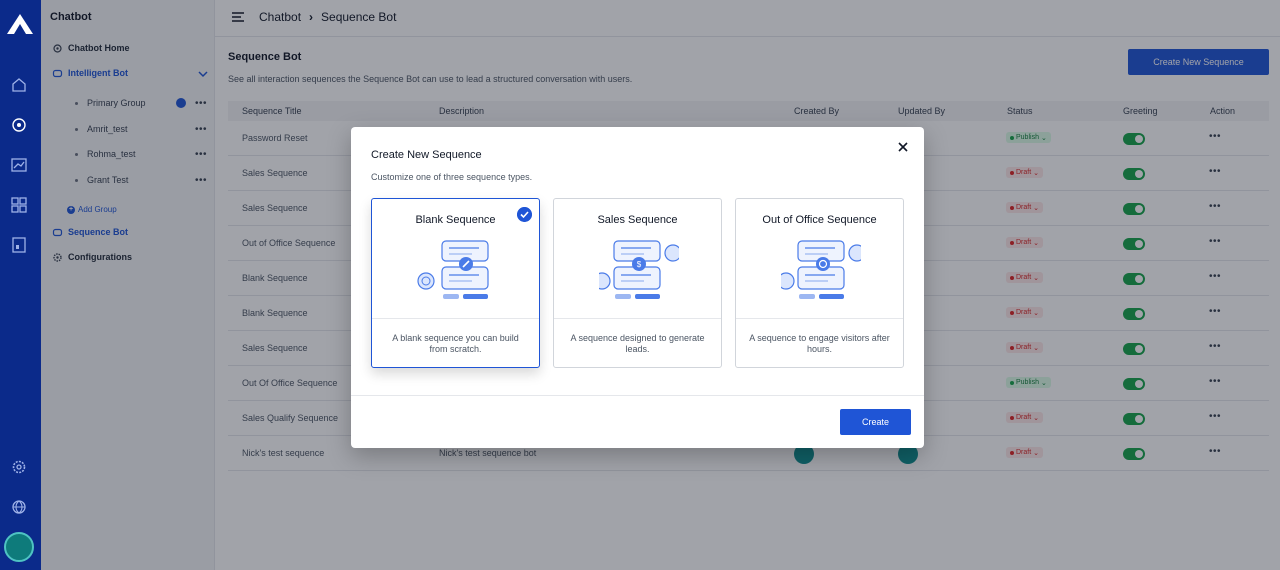  What do you see at coordinates (19, 507) in the screenshot?
I see `globe-icon` at bounding box center [19, 507].